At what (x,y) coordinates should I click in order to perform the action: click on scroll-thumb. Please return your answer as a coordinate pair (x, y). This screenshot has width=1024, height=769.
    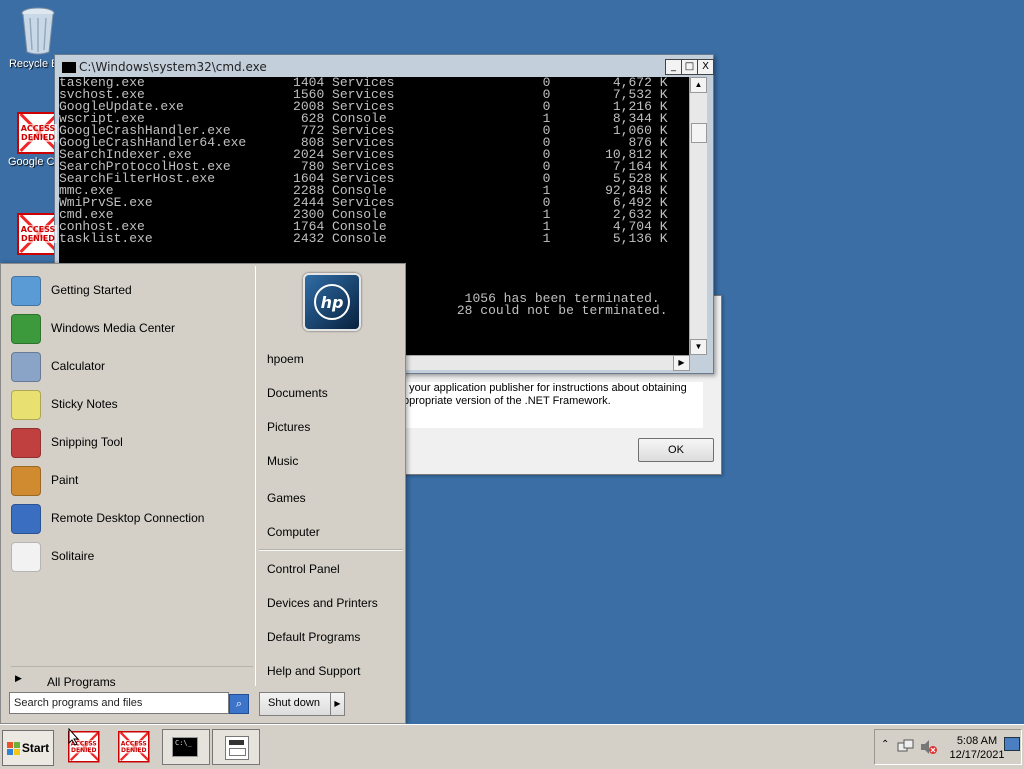
    Looking at the image, I should click on (699, 133).